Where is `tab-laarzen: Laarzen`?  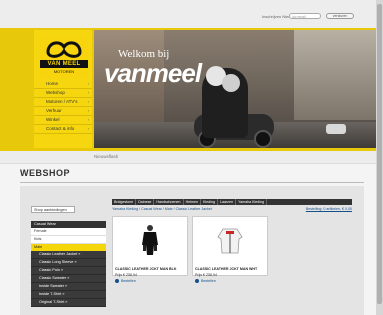
tab-laarzen: Laarzen is located at coordinates (227, 202).